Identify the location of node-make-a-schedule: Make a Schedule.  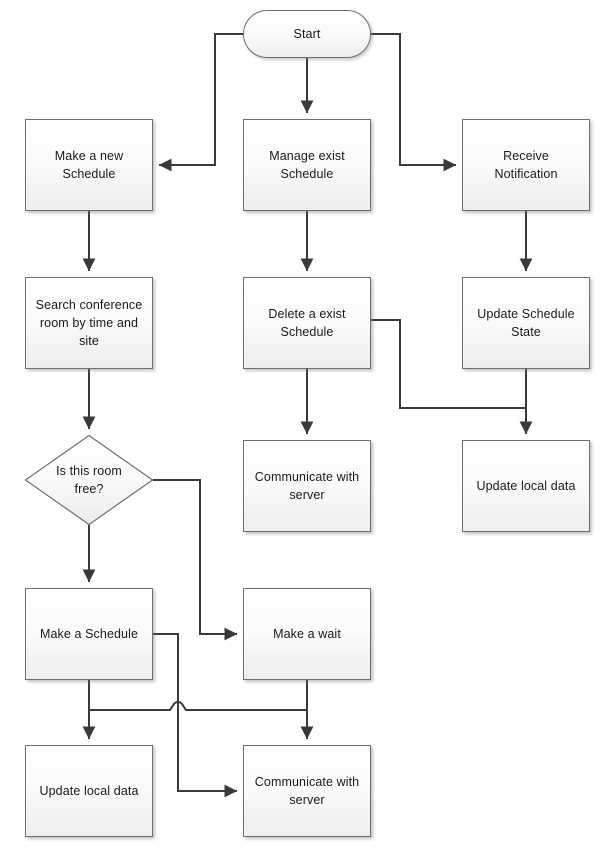
(89, 634).